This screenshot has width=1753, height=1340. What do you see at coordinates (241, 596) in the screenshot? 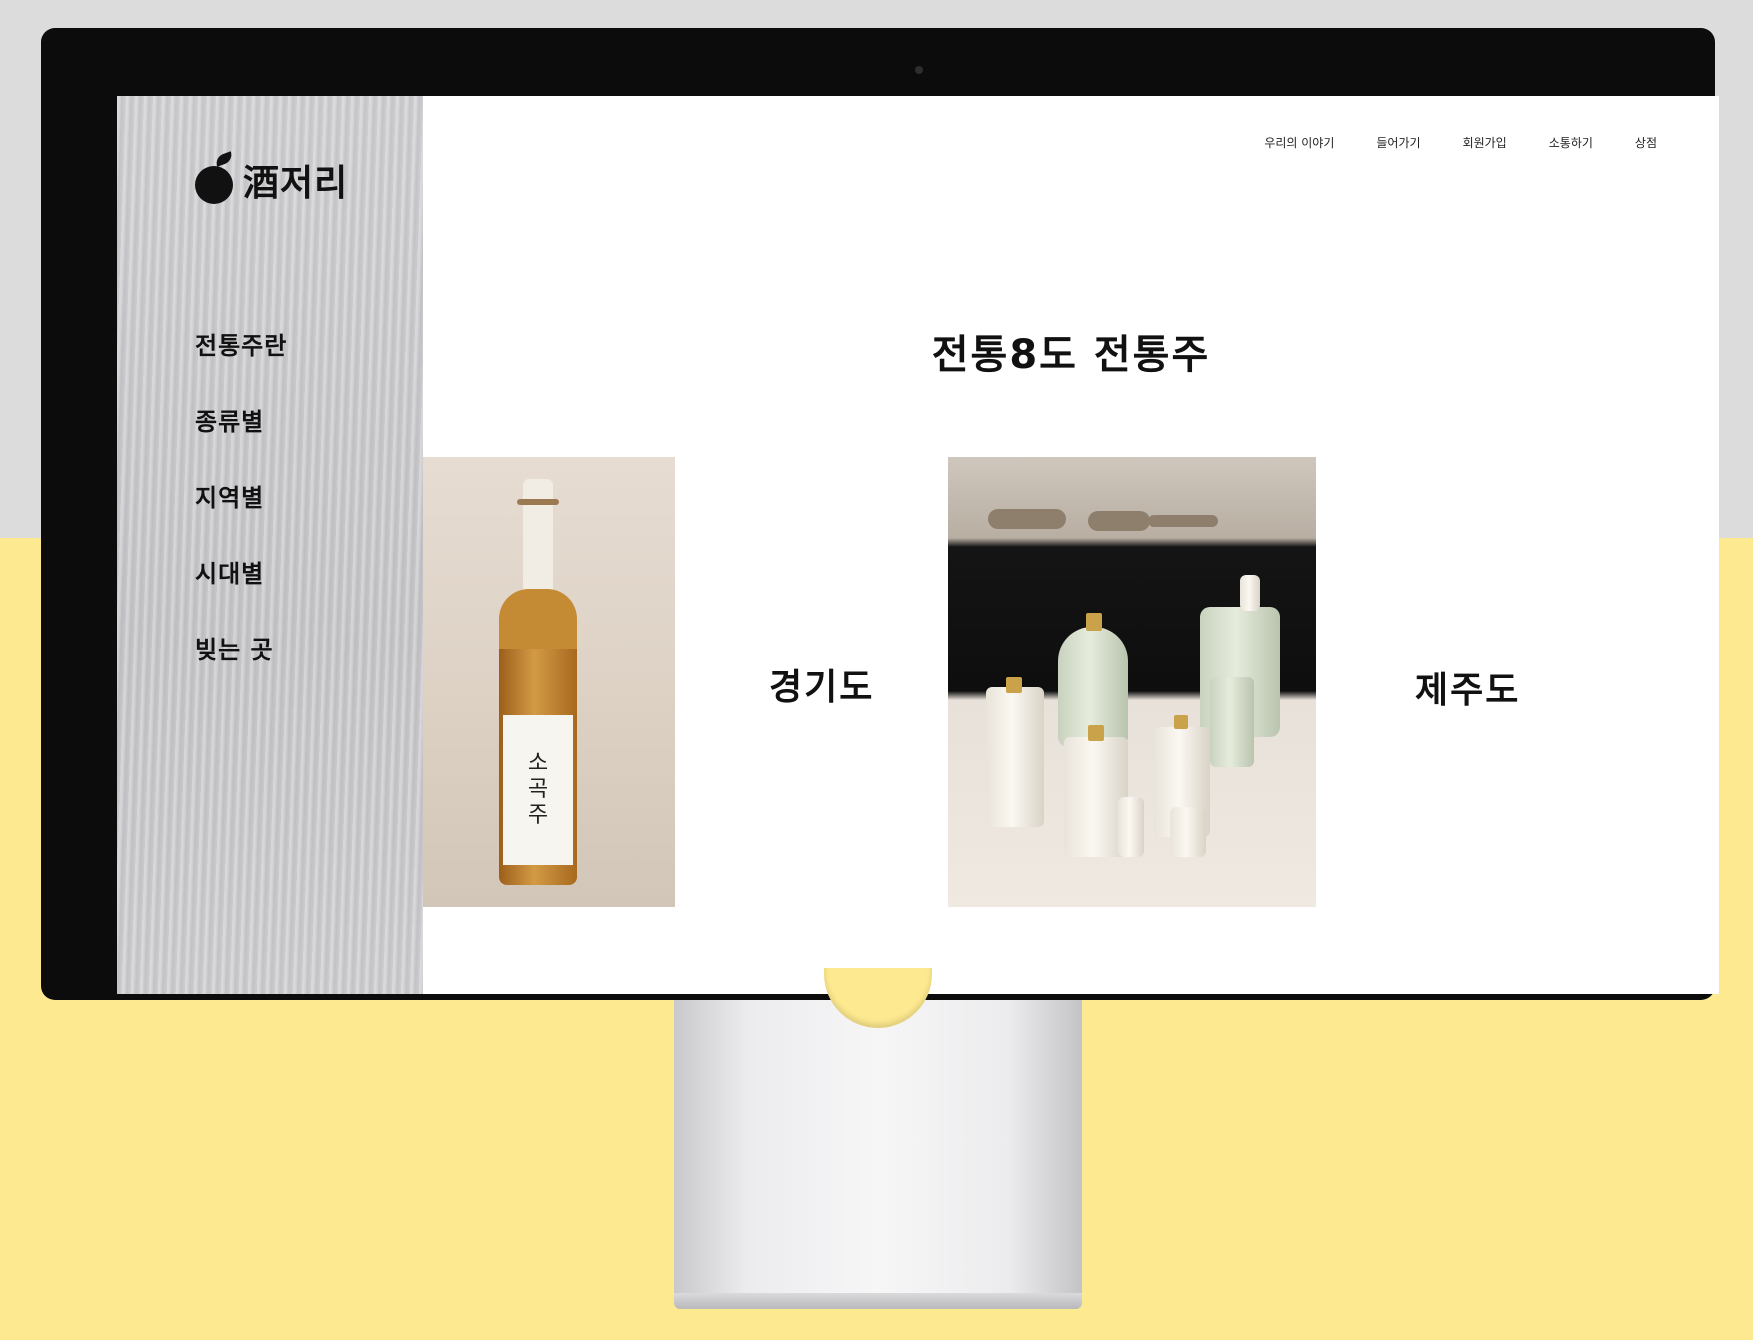
I see `sidebar-item-by-era: 시대별` at bounding box center [241, 596].